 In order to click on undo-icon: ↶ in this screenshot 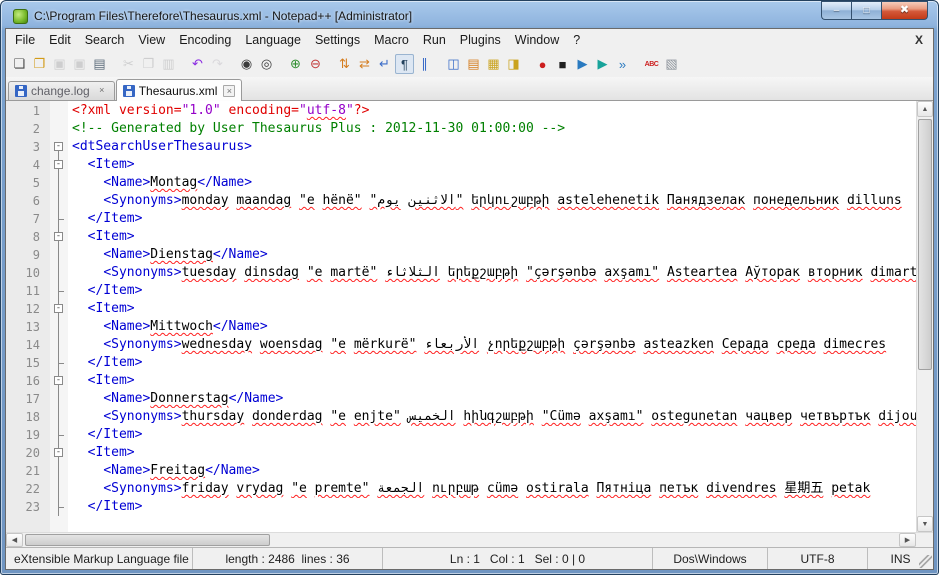, I will do `click(197, 64)`.